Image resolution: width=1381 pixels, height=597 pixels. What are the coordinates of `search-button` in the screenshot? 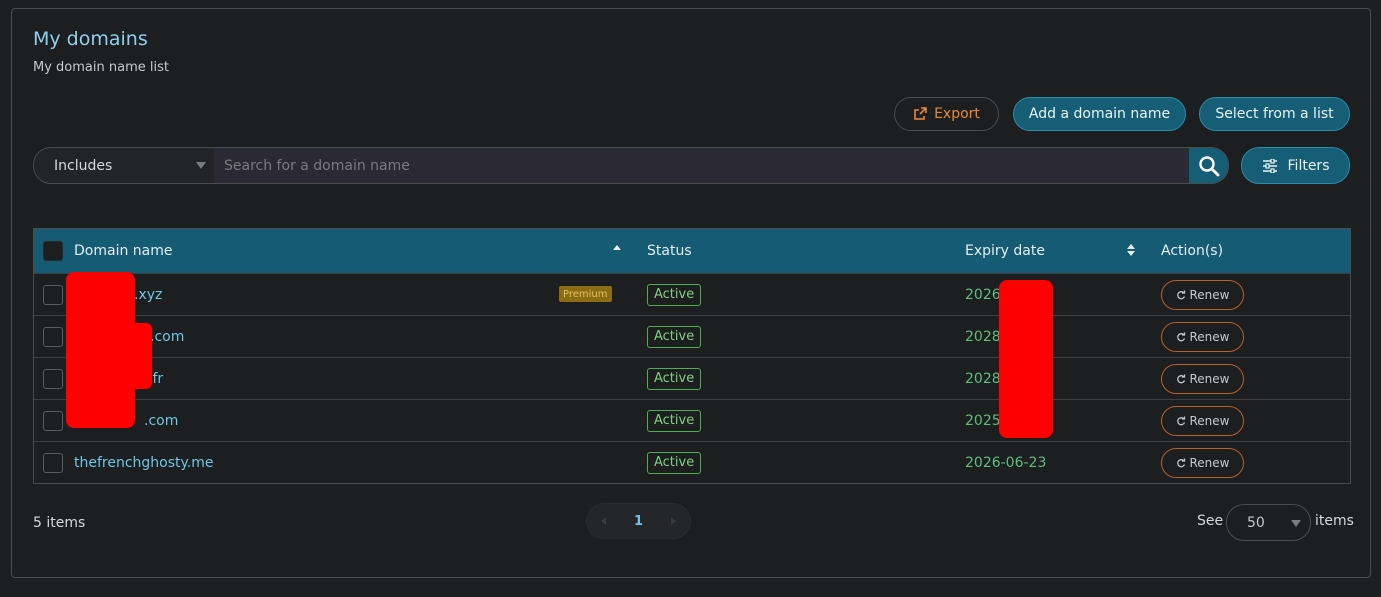 It's located at (1208, 165).